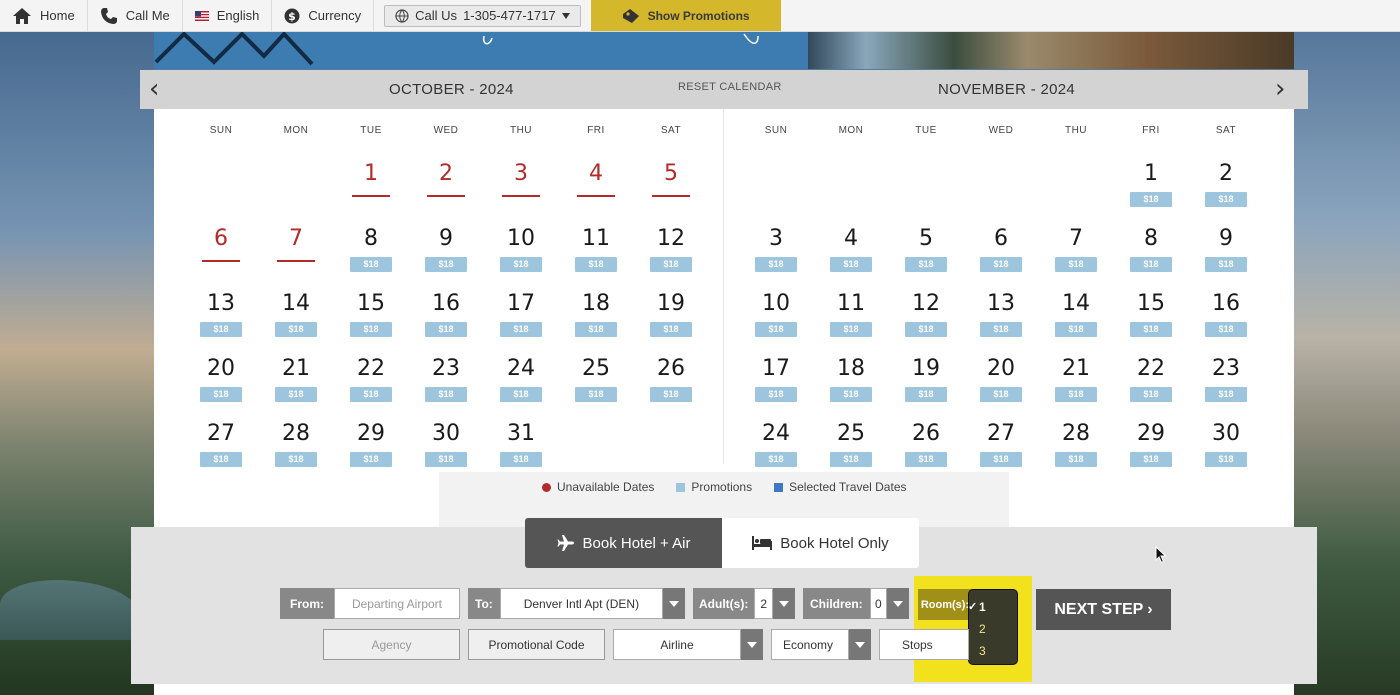 The height and width of the screenshot is (695, 1400). What do you see at coordinates (1076, 368) in the screenshot?
I see `day-number: 21` at bounding box center [1076, 368].